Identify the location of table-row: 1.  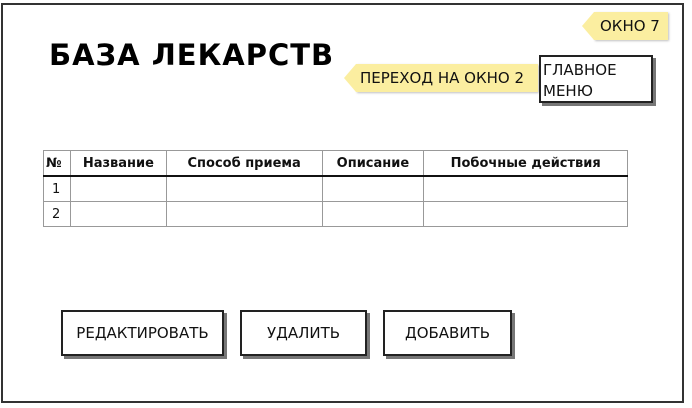
(335, 189).